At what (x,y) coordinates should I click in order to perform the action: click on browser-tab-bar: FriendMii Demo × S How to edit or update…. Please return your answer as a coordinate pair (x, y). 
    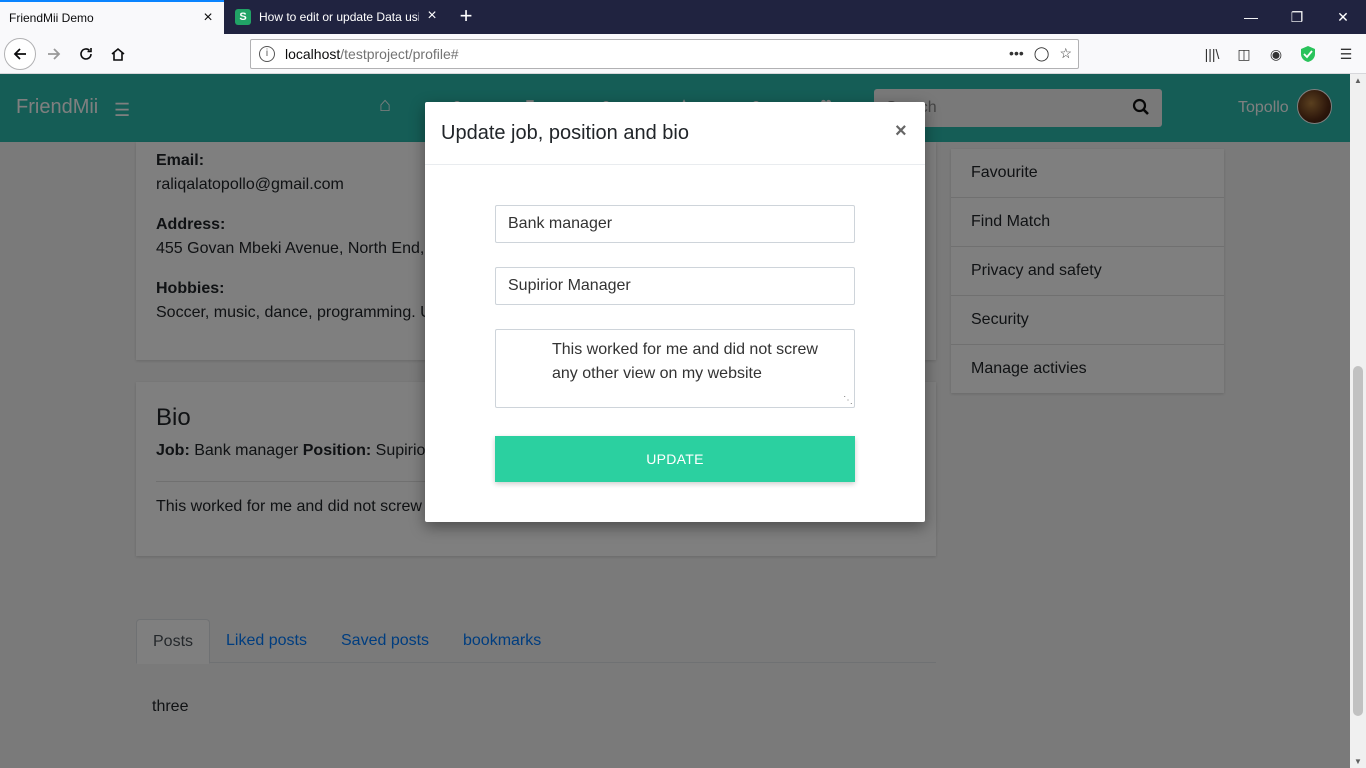
    Looking at the image, I should click on (683, 17).